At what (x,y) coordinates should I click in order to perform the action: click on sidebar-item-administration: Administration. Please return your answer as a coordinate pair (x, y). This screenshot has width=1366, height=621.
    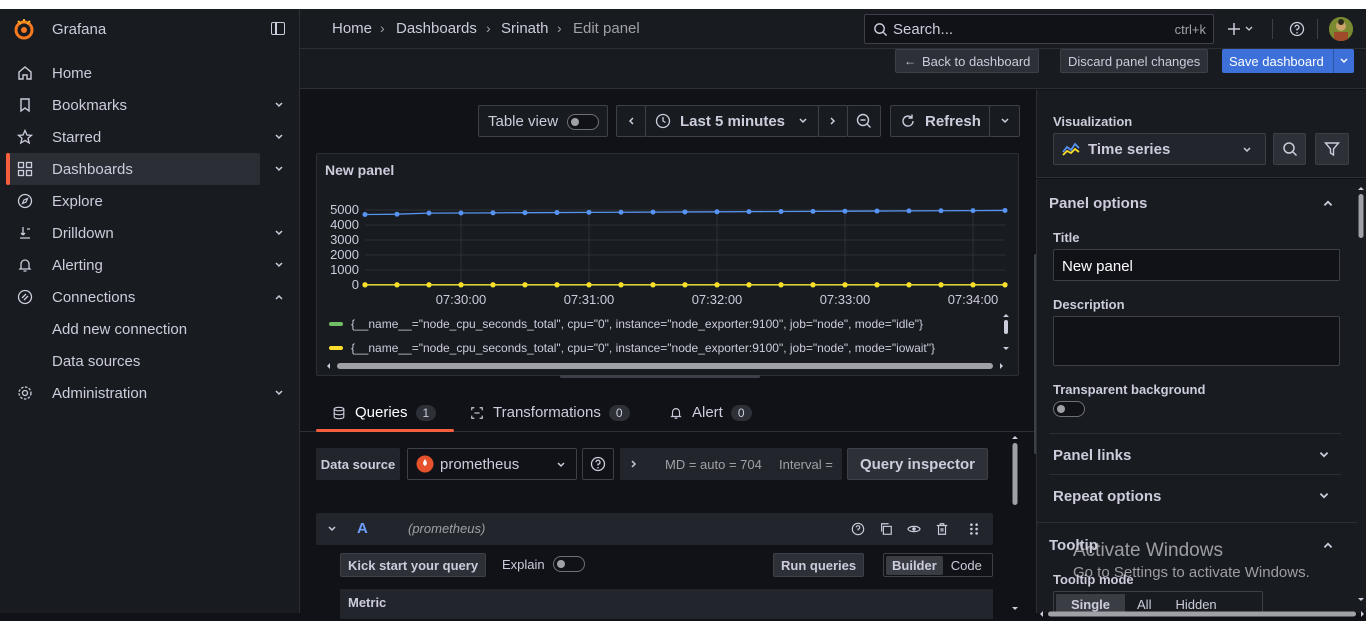
    Looking at the image, I should click on (144, 393).